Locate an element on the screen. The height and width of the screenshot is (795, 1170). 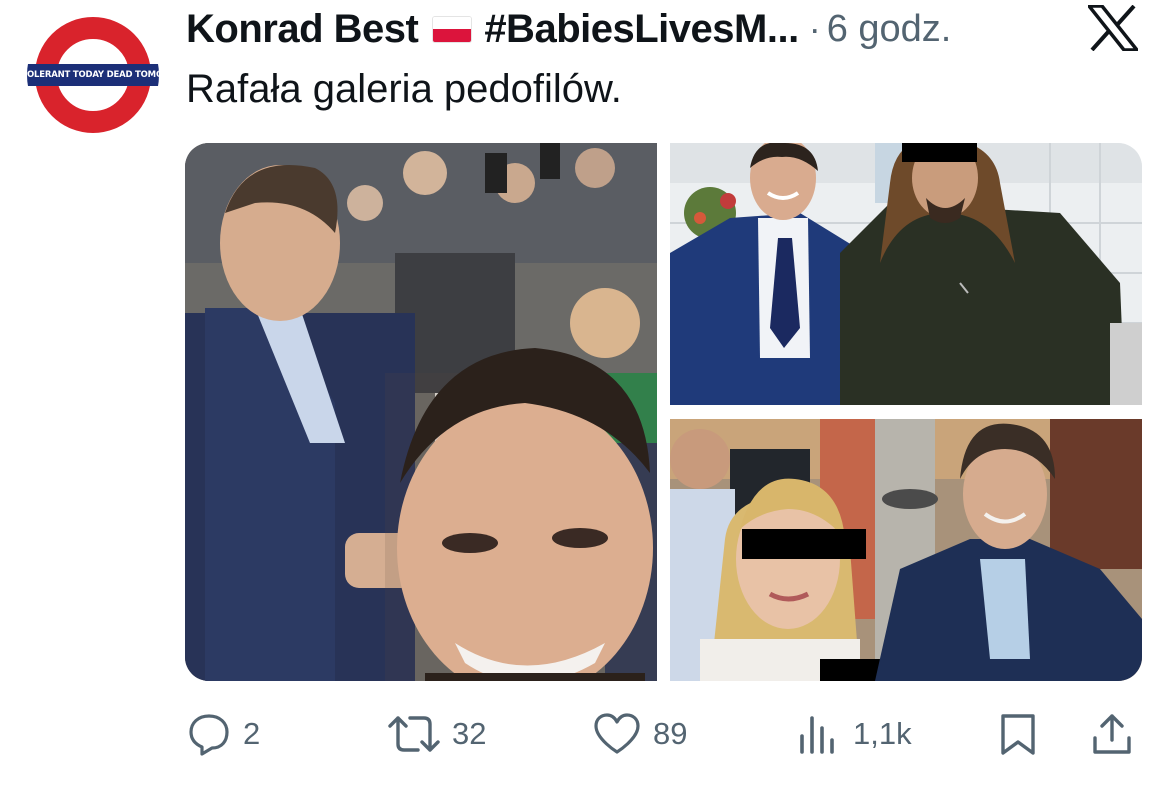
retweet-icon is located at coordinates (414, 734).